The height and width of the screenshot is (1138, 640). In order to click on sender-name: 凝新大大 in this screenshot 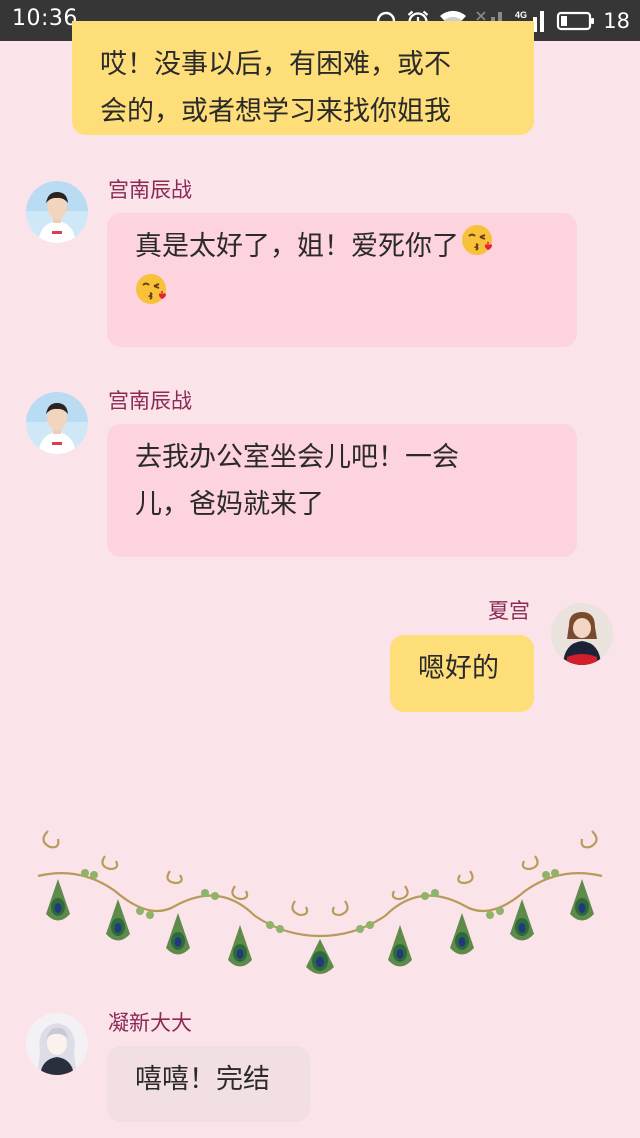, I will do `click(150, 1023)`.